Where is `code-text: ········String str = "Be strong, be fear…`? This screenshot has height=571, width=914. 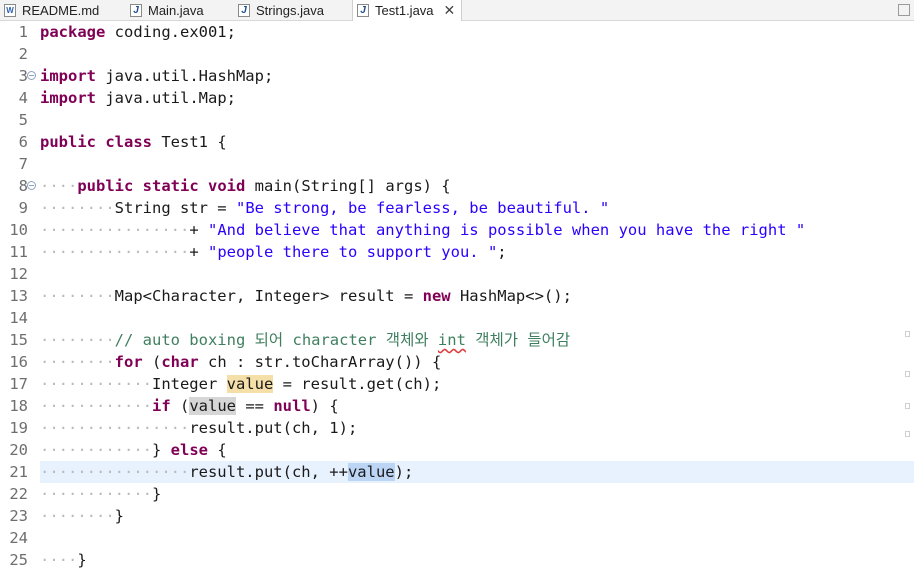
code-text: ········String str = "Be strong, be fear… is located at coordinates (325, 208).